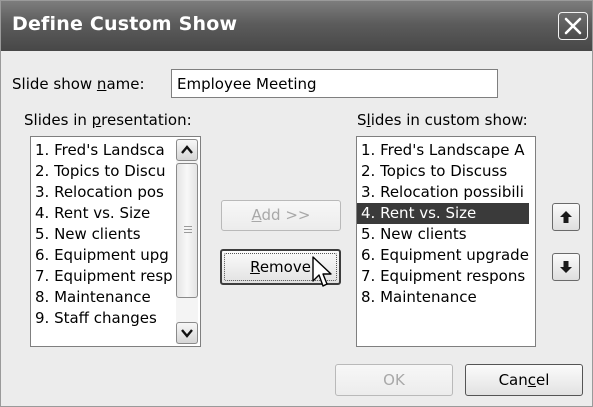  I want to click on custom-show-slide-item: 7. Equipment respons, so click(443, 276).